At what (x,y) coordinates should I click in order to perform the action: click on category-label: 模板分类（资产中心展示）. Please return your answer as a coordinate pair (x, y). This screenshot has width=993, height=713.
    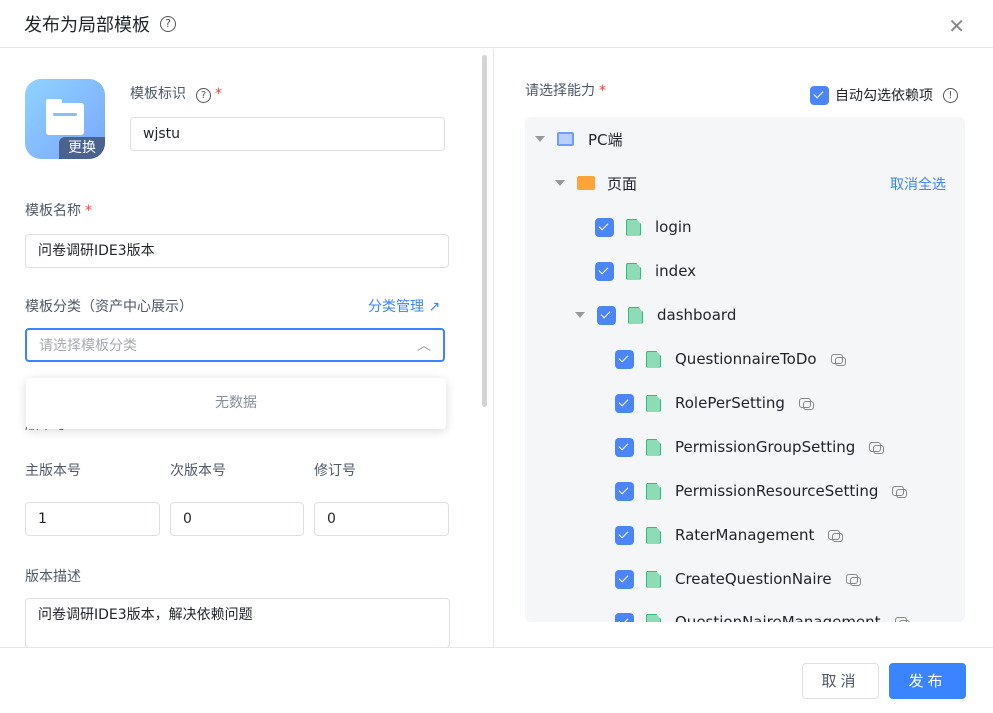
    Looking at the image, I should click on (109, 307).